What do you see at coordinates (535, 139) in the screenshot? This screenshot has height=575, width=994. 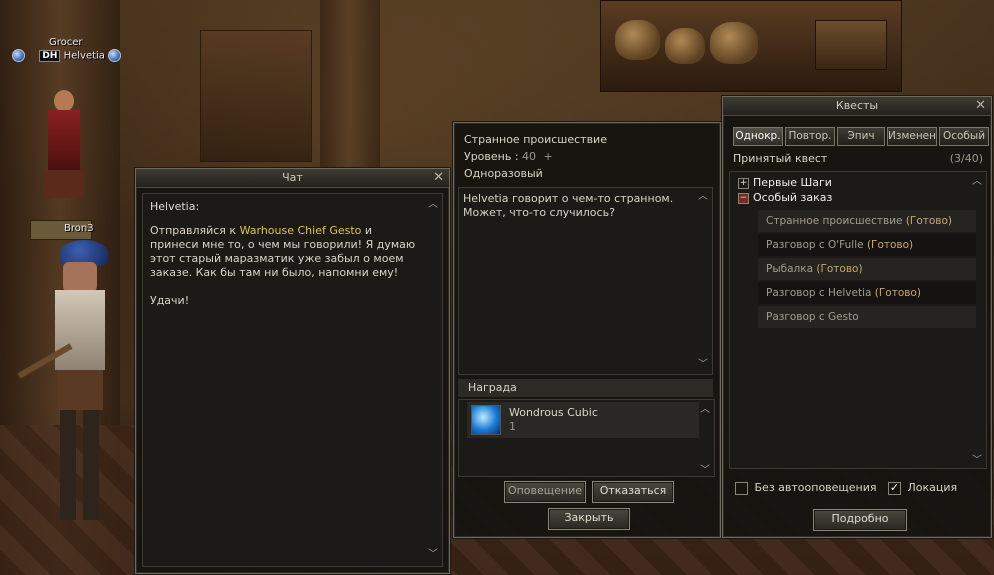 I see `quest-name: Странное происшествие` at bounding box center [535, 139].